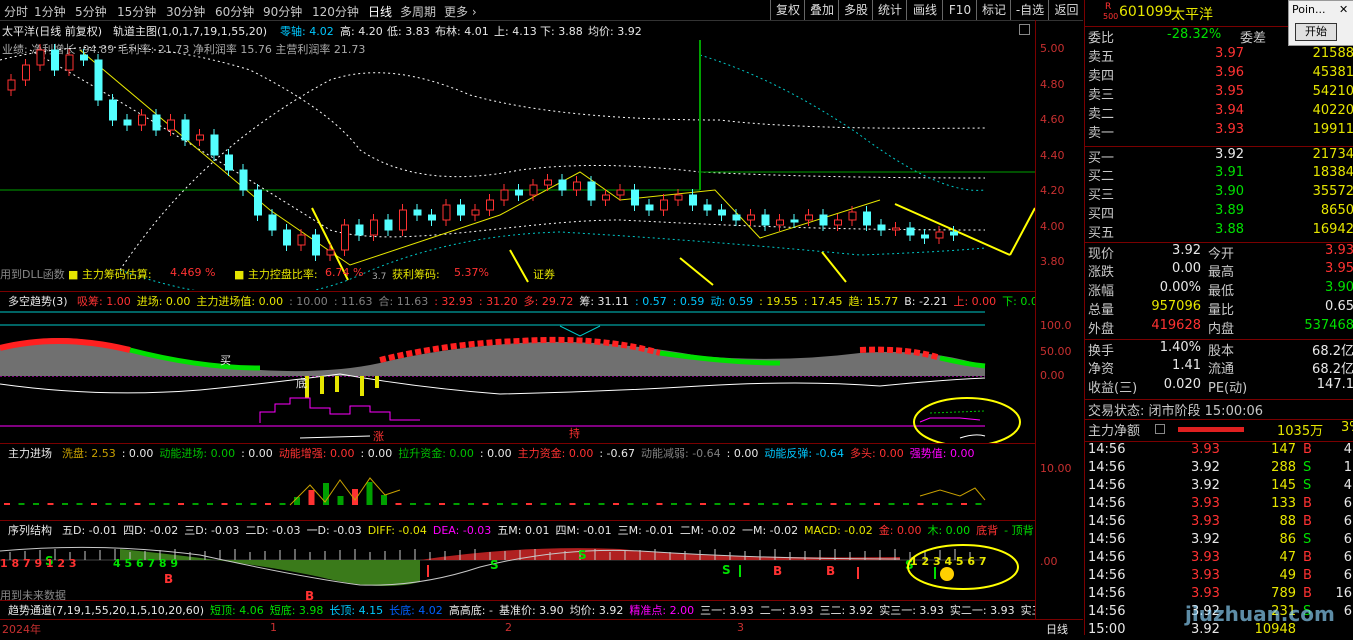 This screenshot has height=640, width=1353. What do you see at coordinates (645, 530) in the screenshot?
I see `panel4-item: 三M: -0.01` at bounding box center [645, 530].